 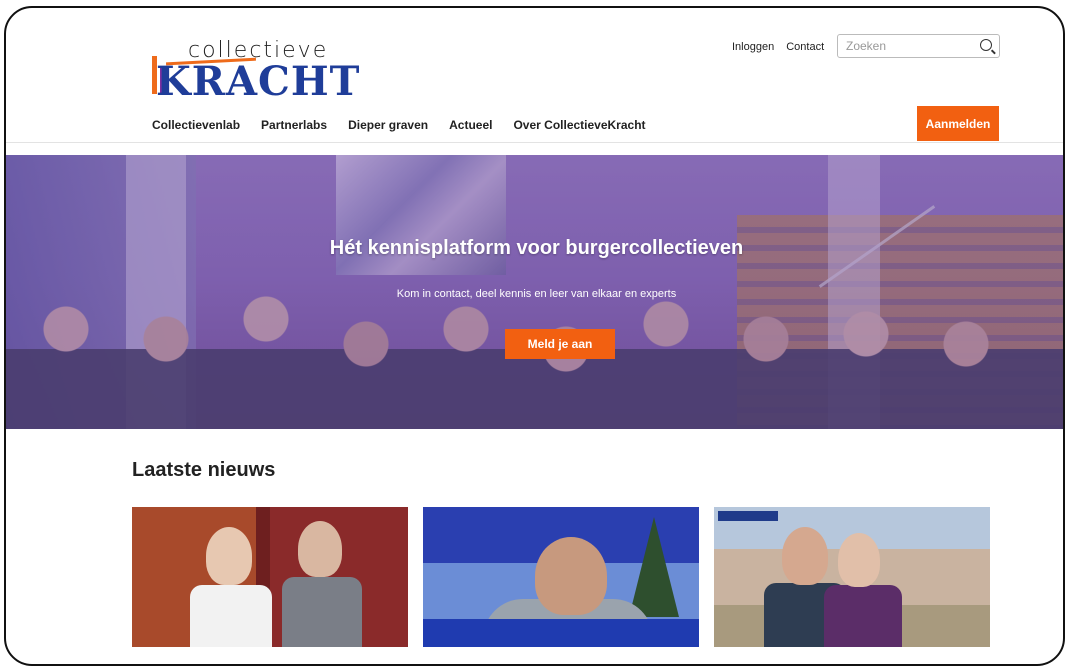 What do you see at coordinates (196, 125) in the screenshot?
I see `nav-item-collectievenlab: Collectievenlab` at bounding box center [196, 125].